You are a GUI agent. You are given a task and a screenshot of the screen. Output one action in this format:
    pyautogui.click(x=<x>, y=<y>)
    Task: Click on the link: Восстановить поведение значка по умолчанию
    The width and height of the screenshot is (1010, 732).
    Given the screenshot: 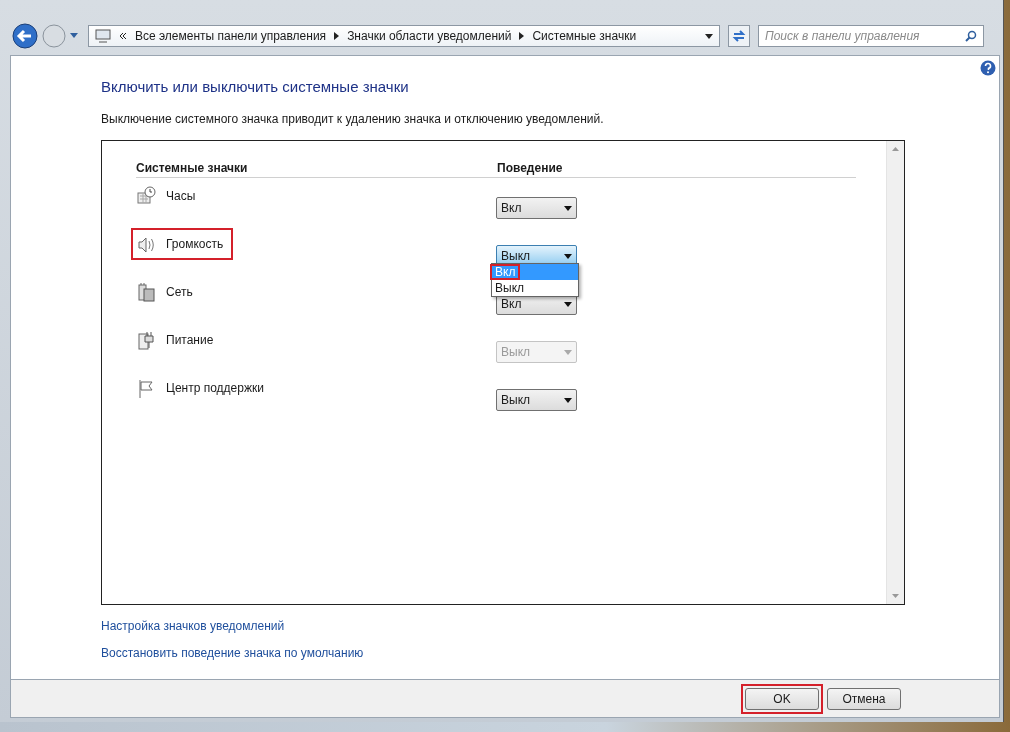 What is the action you would take?
    pyautogui.click(x=232, y=653)
    